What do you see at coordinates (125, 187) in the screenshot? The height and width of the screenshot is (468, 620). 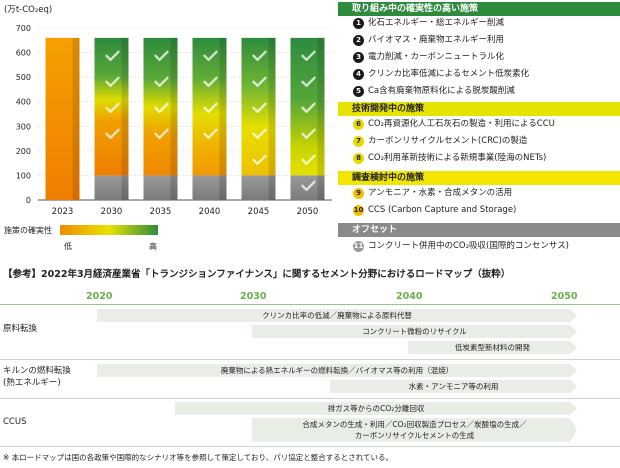 I see `offset-bar-side-2030` at bounding box center [125, 187].